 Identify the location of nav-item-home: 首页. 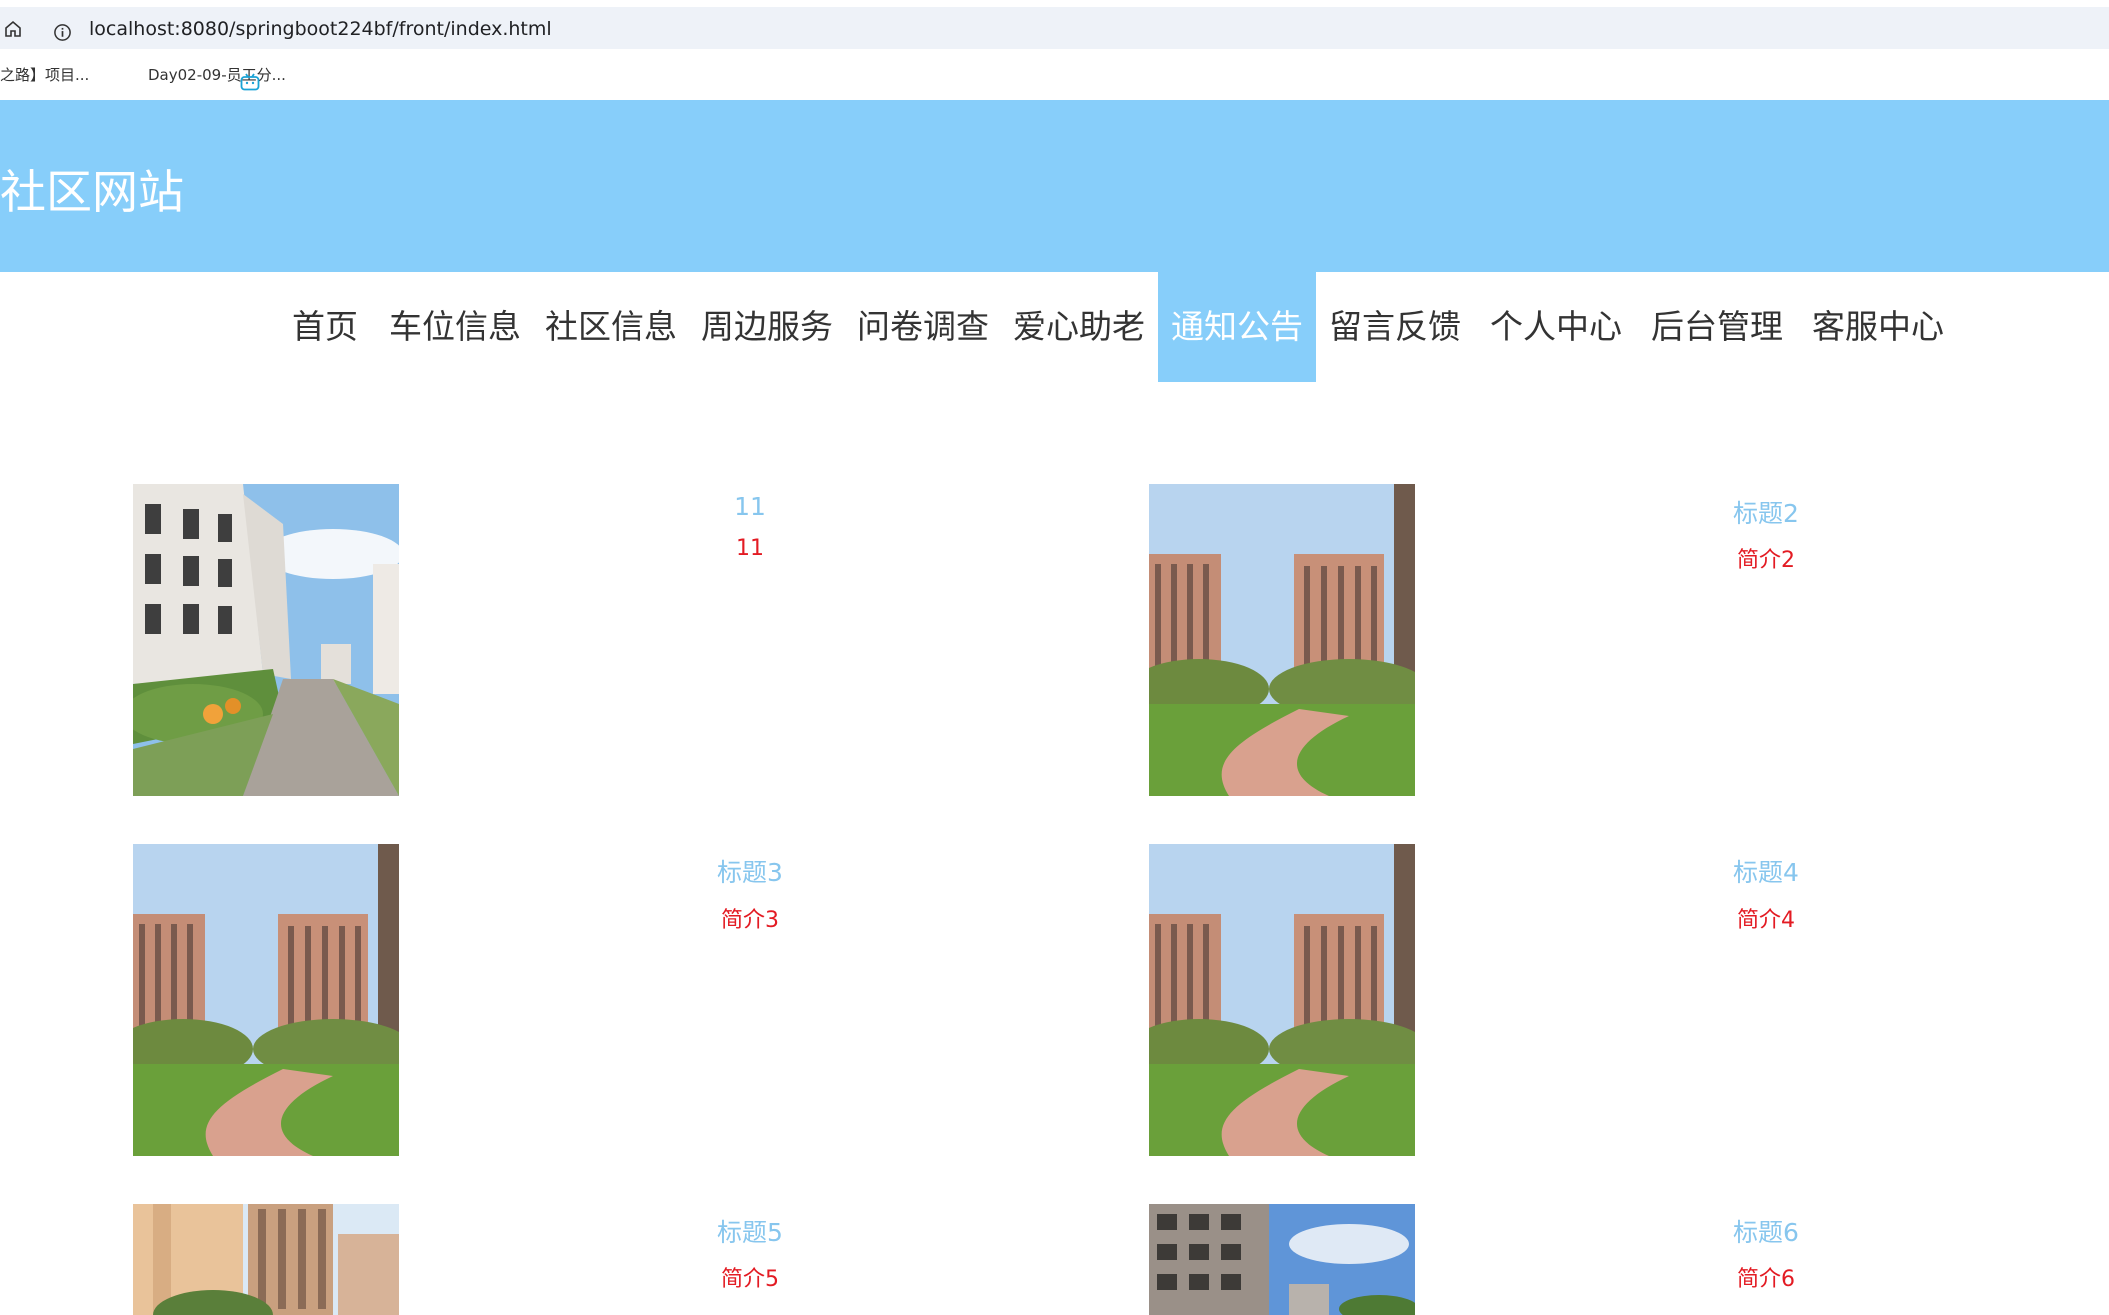
(325, 327).